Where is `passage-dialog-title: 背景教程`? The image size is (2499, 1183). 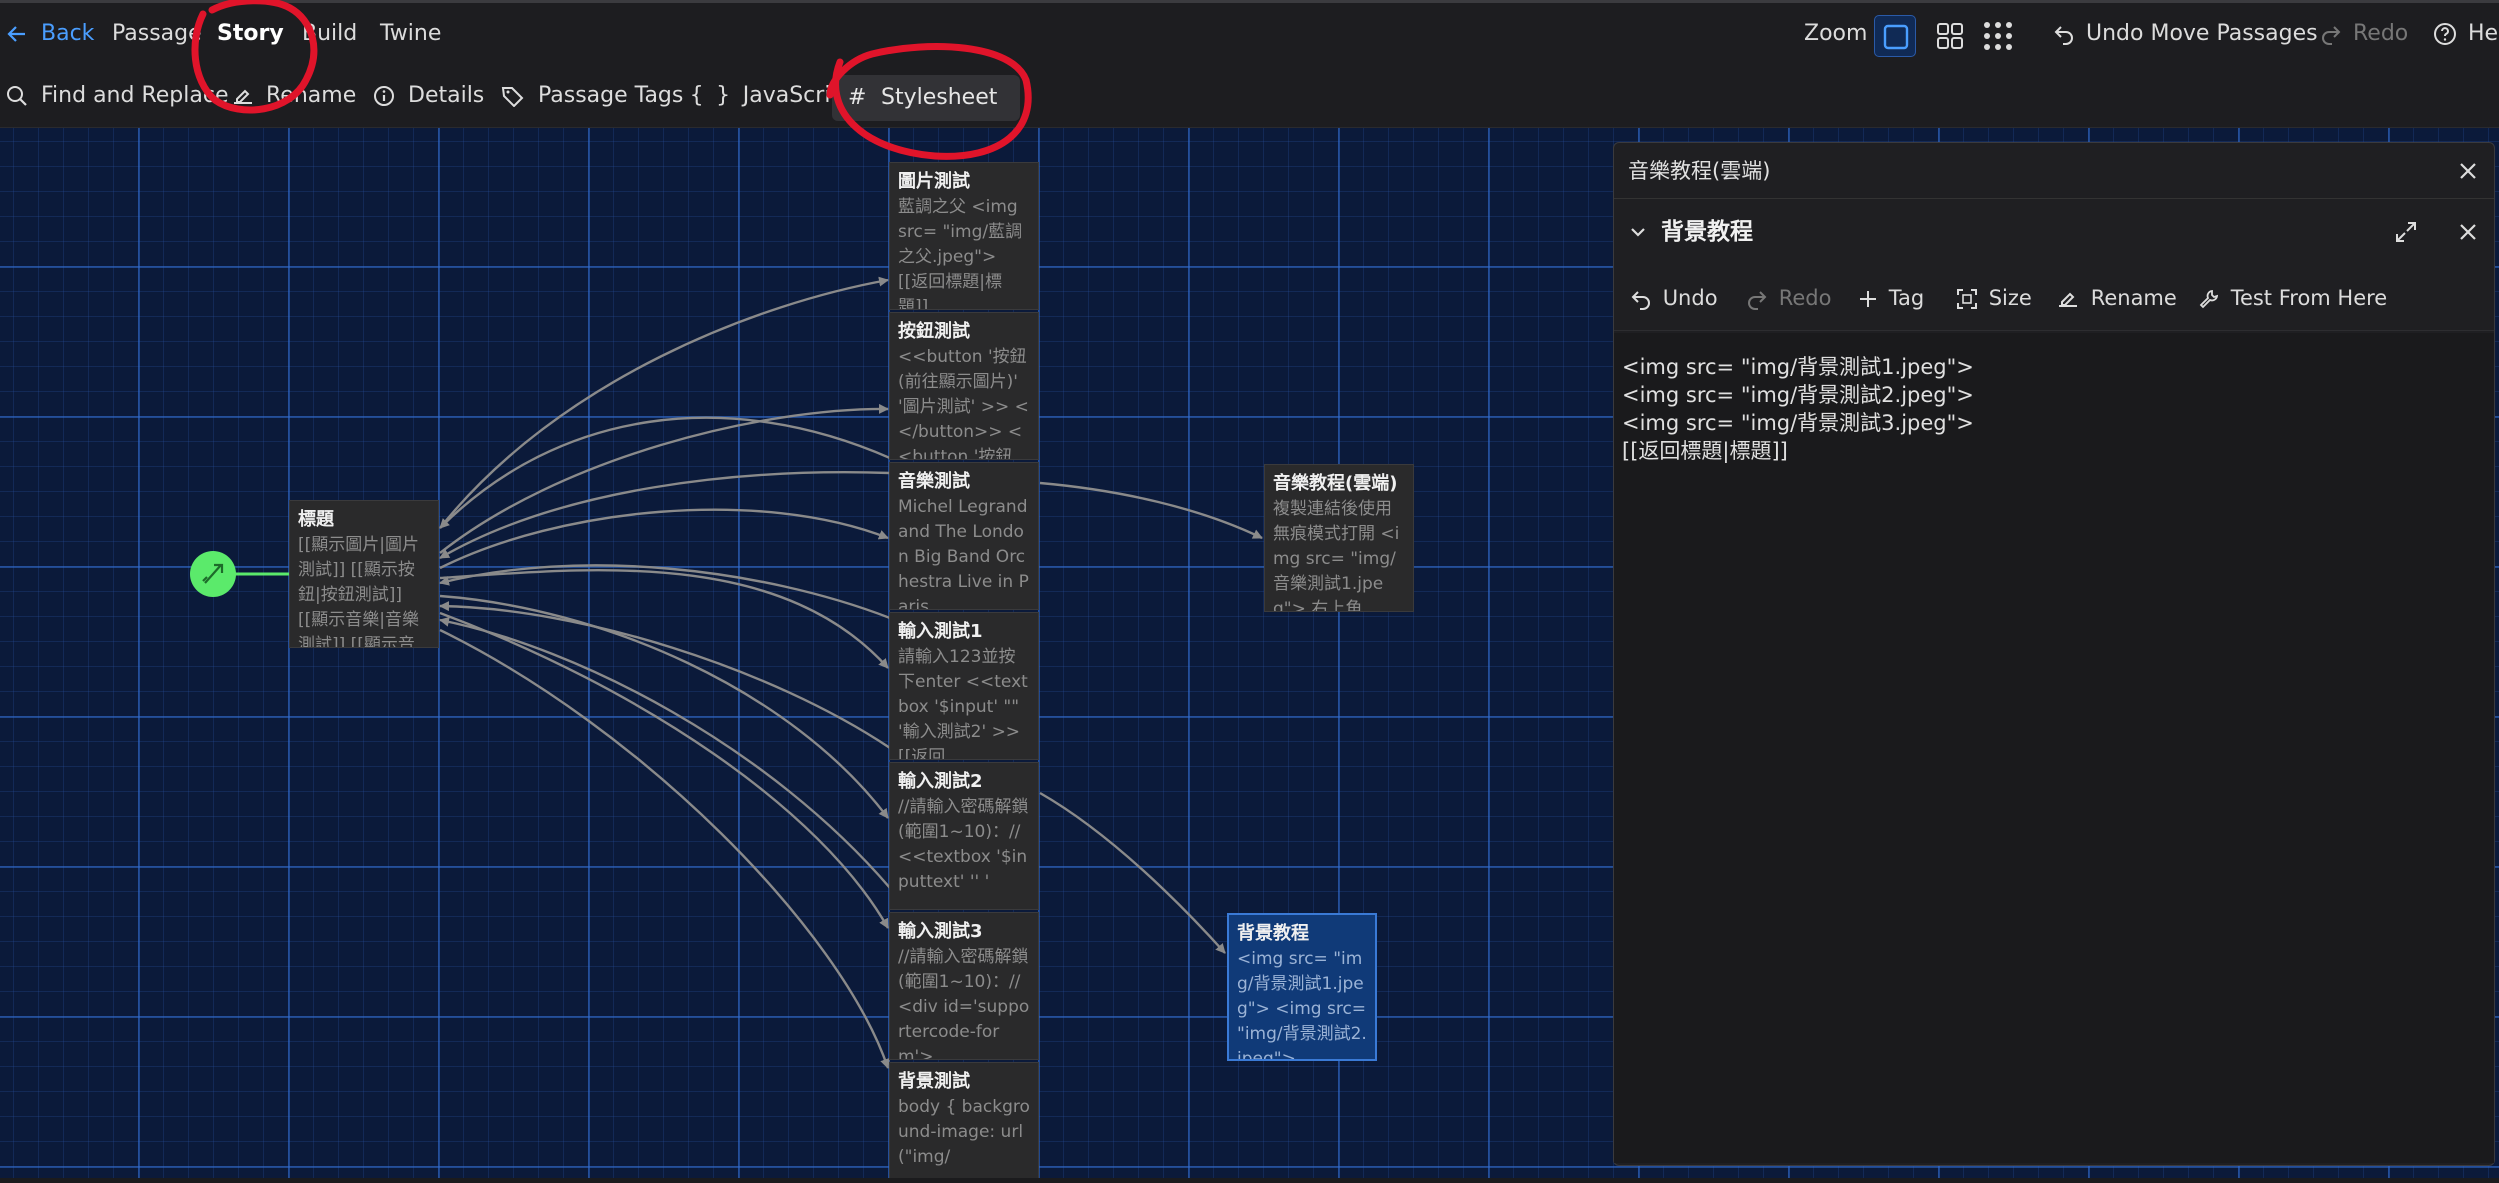 passage-dialog-title: 背景教程 is located at coordinates (1707, 232).